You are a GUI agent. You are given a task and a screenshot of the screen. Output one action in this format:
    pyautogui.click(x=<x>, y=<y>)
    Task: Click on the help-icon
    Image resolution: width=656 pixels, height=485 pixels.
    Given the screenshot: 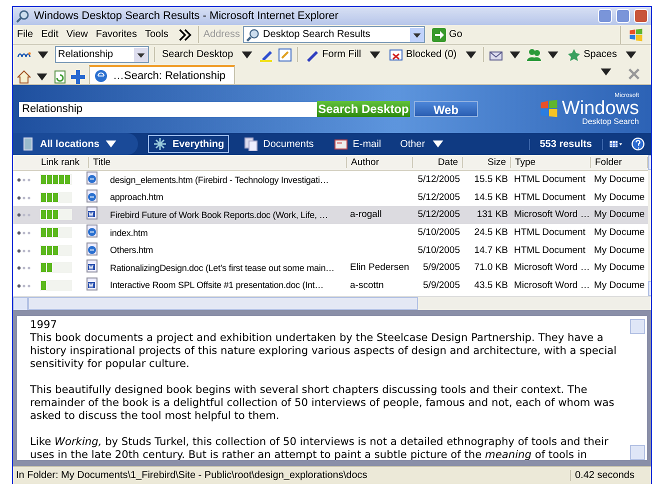 What is the action you would take?
    pyautogui.click(x=638, y=144)
    